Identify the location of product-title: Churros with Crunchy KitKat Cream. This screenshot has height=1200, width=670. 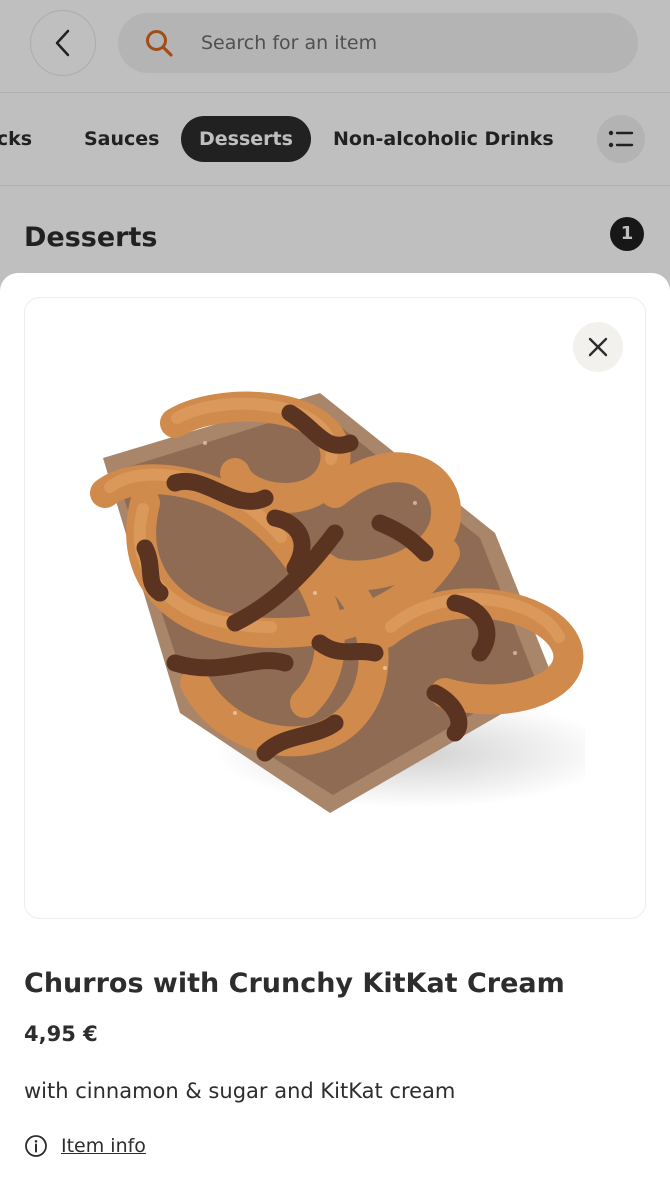
(294, 983).